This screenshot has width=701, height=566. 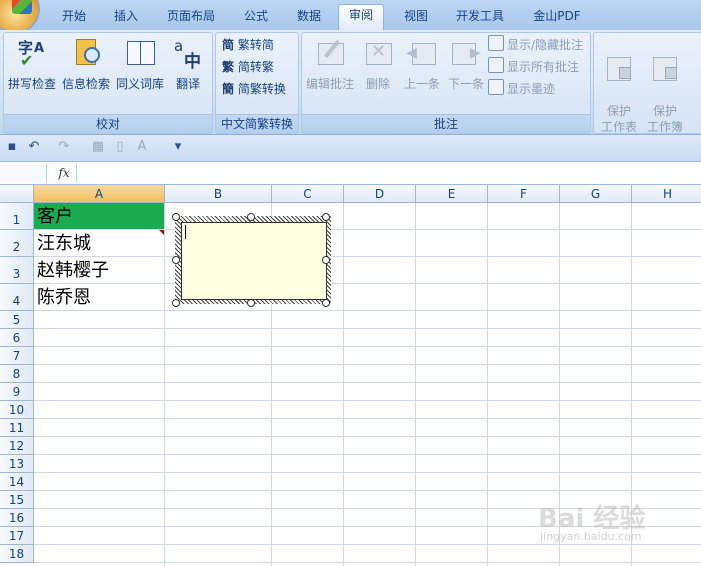 What do you see at coordinates (99, 297) in the screenshot?
I see `cell-a4: 陈乔恩` at bounding box center [99, 297].